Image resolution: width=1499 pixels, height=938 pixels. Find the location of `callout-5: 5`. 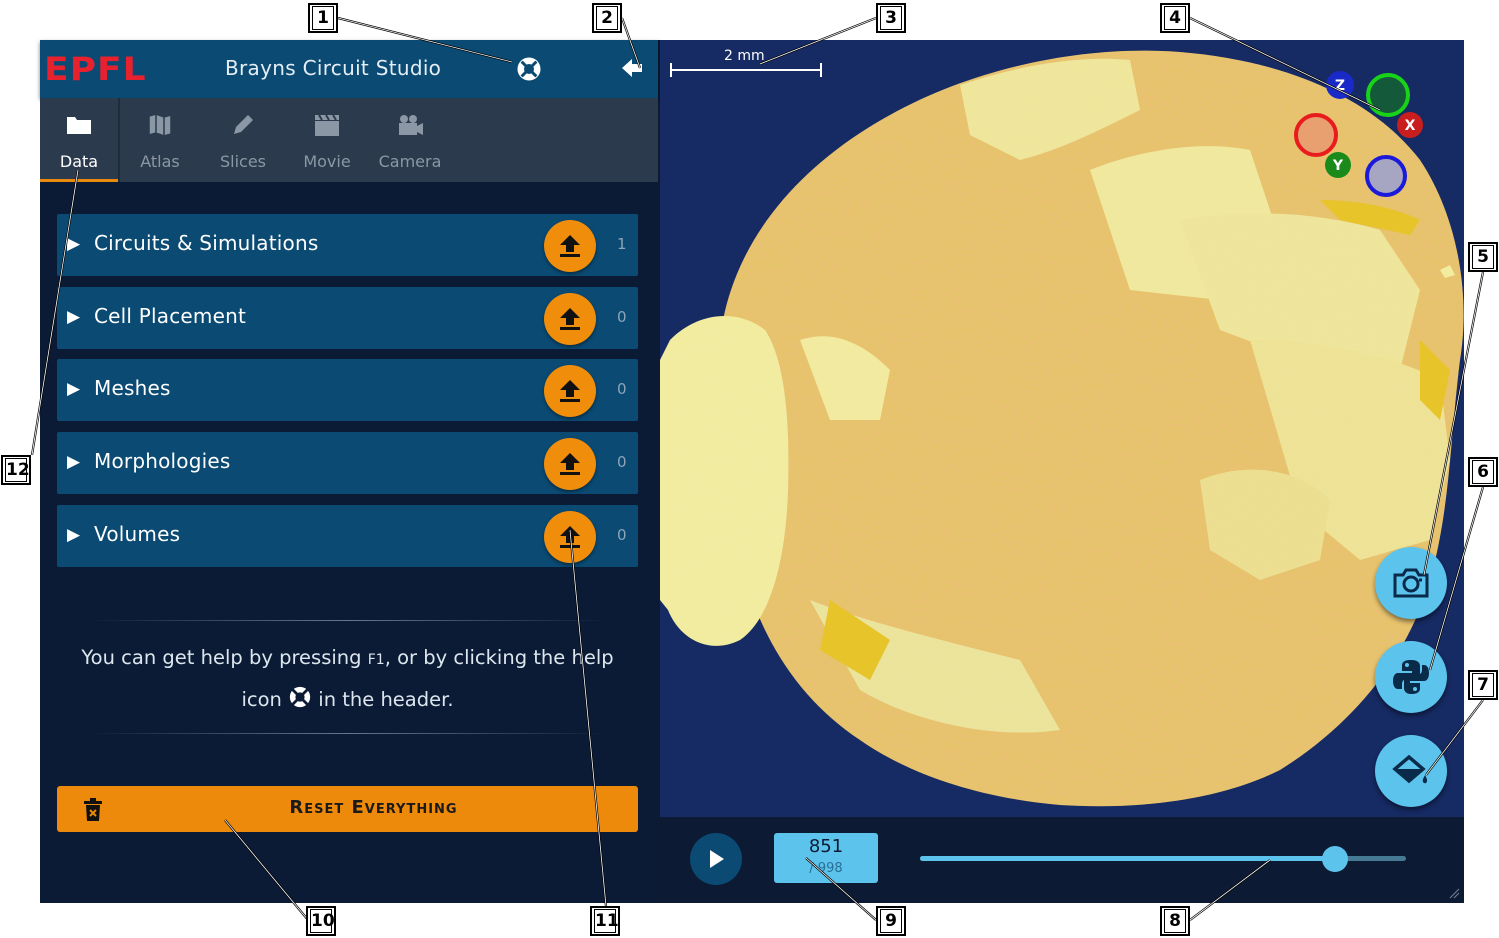

callout-5: 5 is located at coordinates (1483, 257).